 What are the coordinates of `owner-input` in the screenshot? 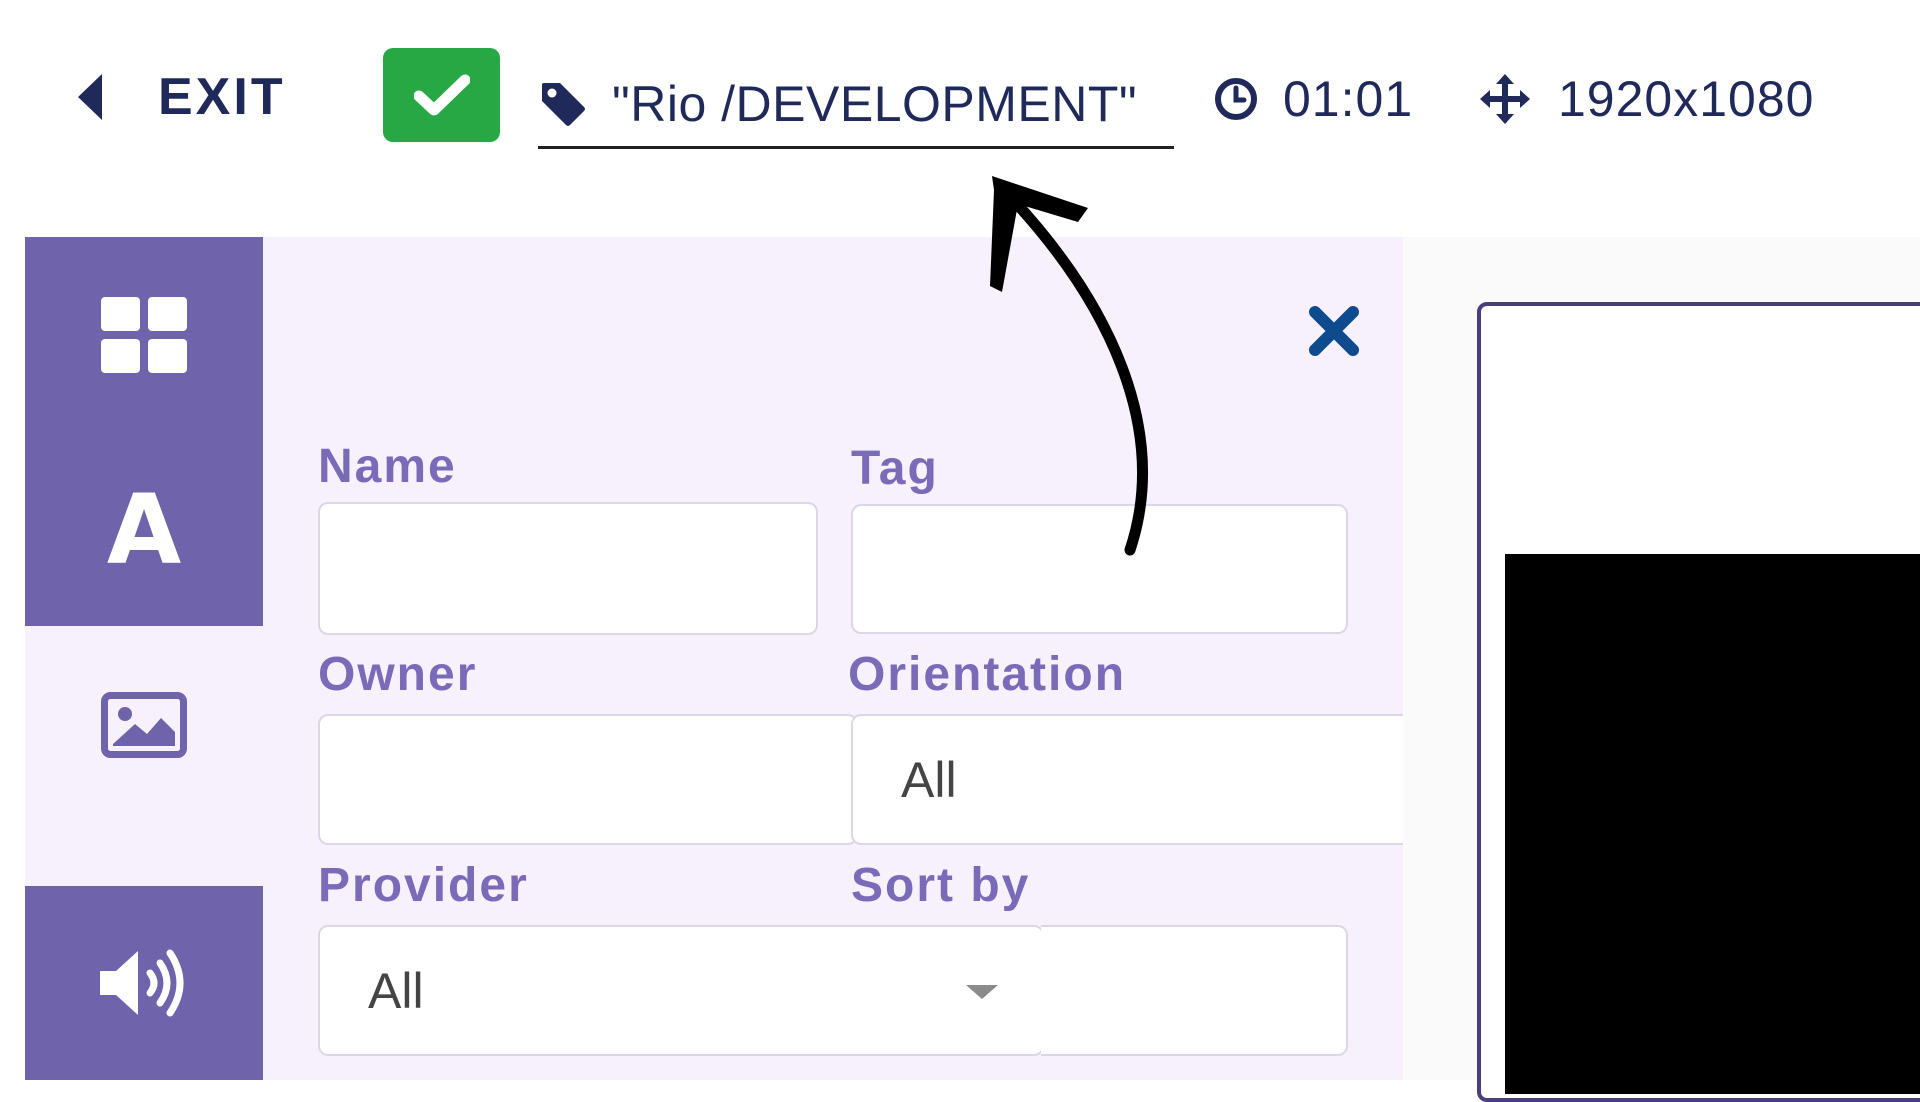 It's located at (588, 779).